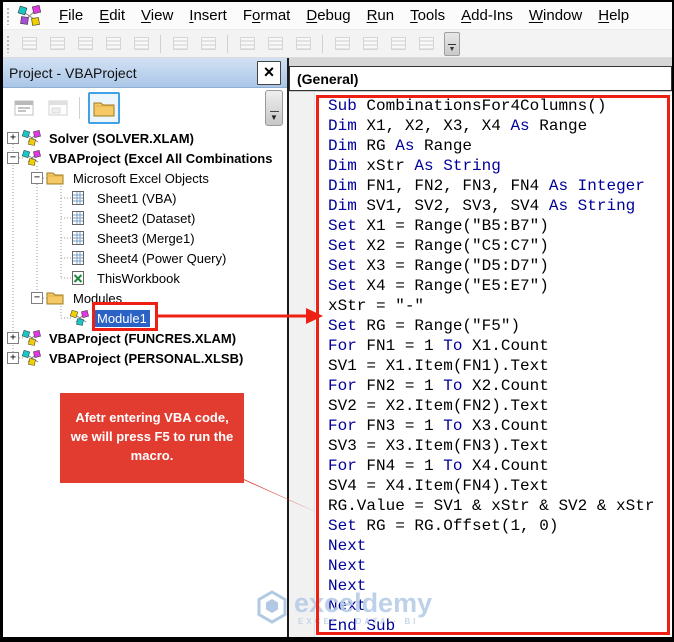 The image size is (674, 642). I want to click on code-line: RG.Value = SV1 & xStr & SV2 & xStr, so click(500, 506).